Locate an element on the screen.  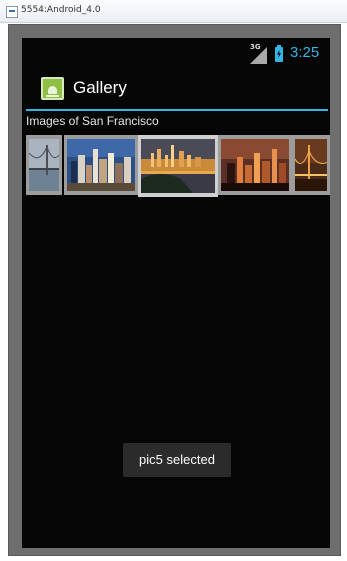
emulator-title-bar: 5554:Android_4.0 is located at coordinates (173, 11).